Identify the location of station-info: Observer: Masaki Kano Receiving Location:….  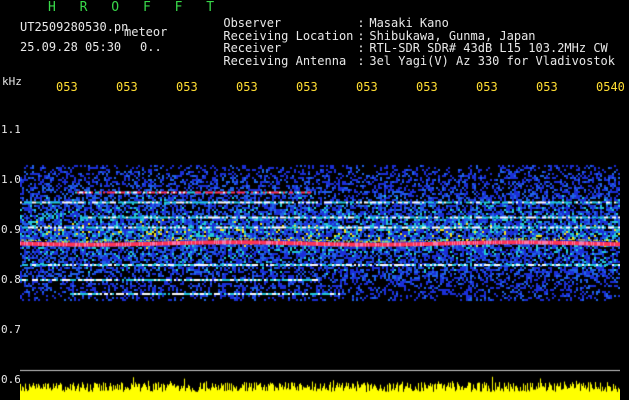
(397, 36).